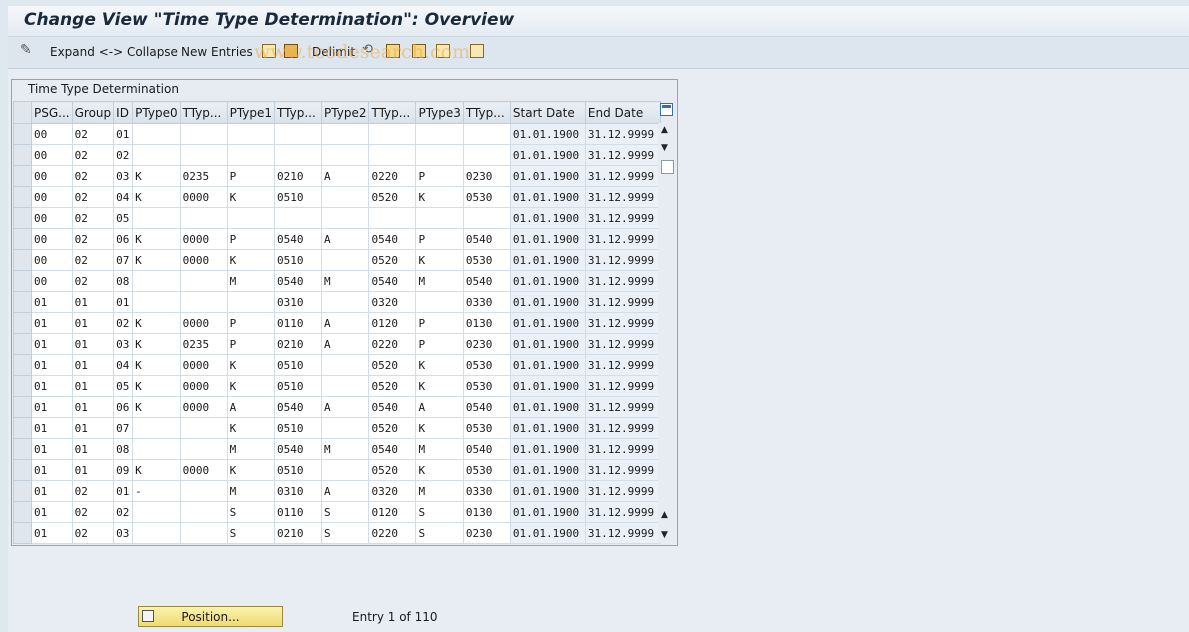 The height and width of the screenshot is (632, 1189). Describe the element at coordinates (298, 344) in the screenshot. I see `table-cell: 0210` at that location.